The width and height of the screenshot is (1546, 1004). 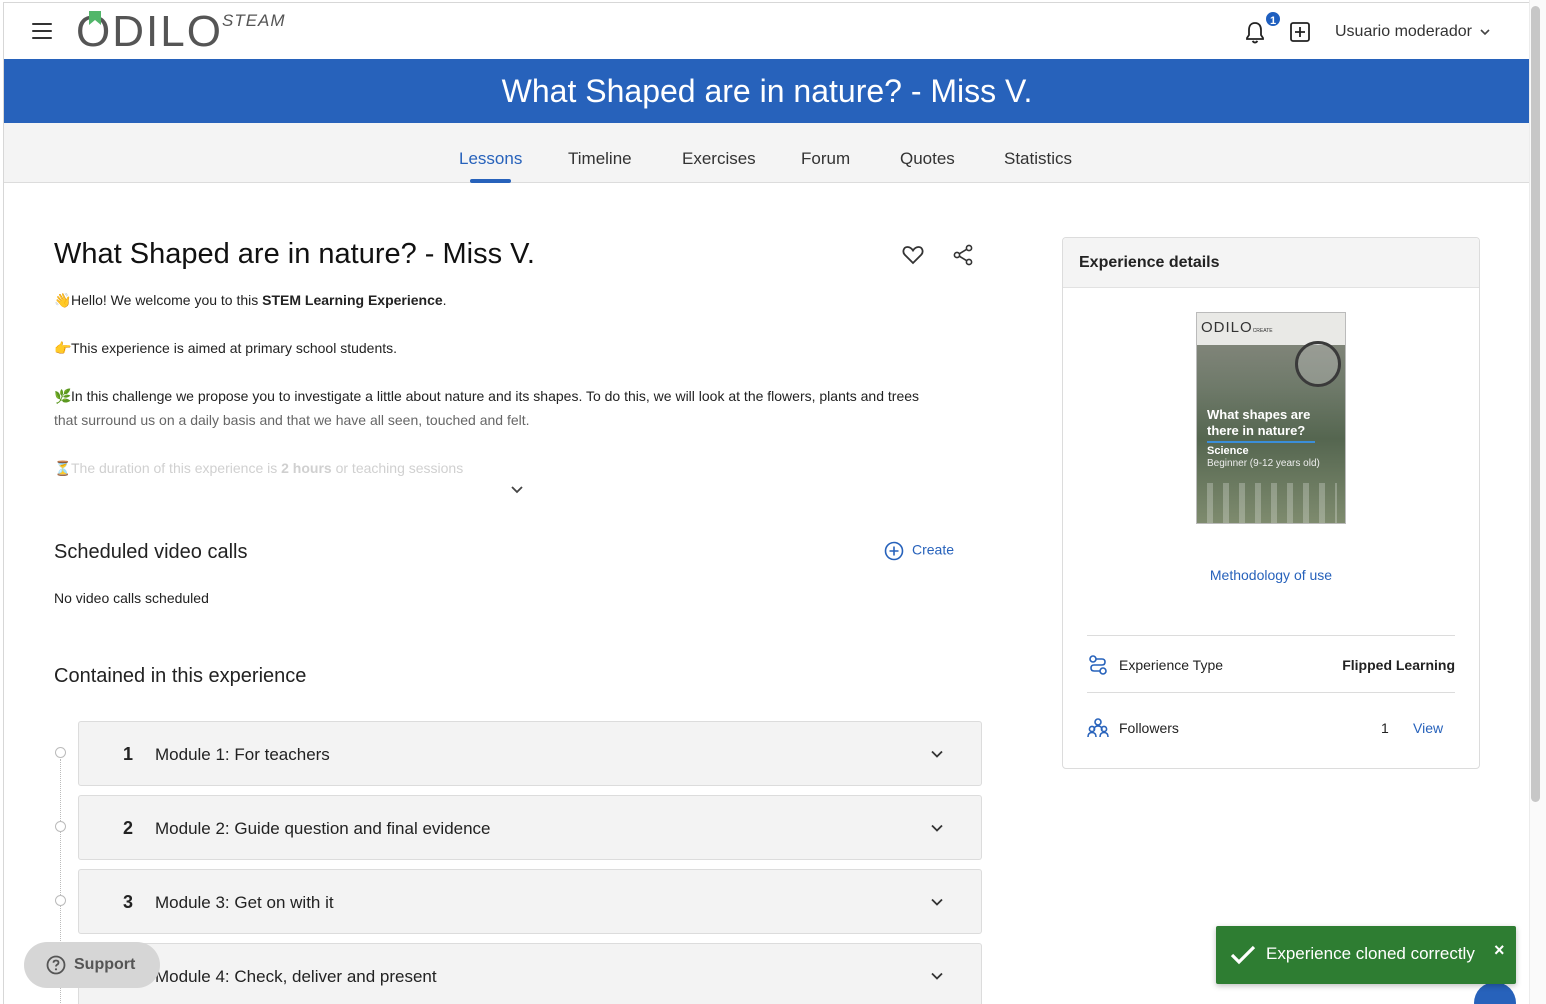 I want to click on expand-description-chevron-icon, so click(x=517, y=490).